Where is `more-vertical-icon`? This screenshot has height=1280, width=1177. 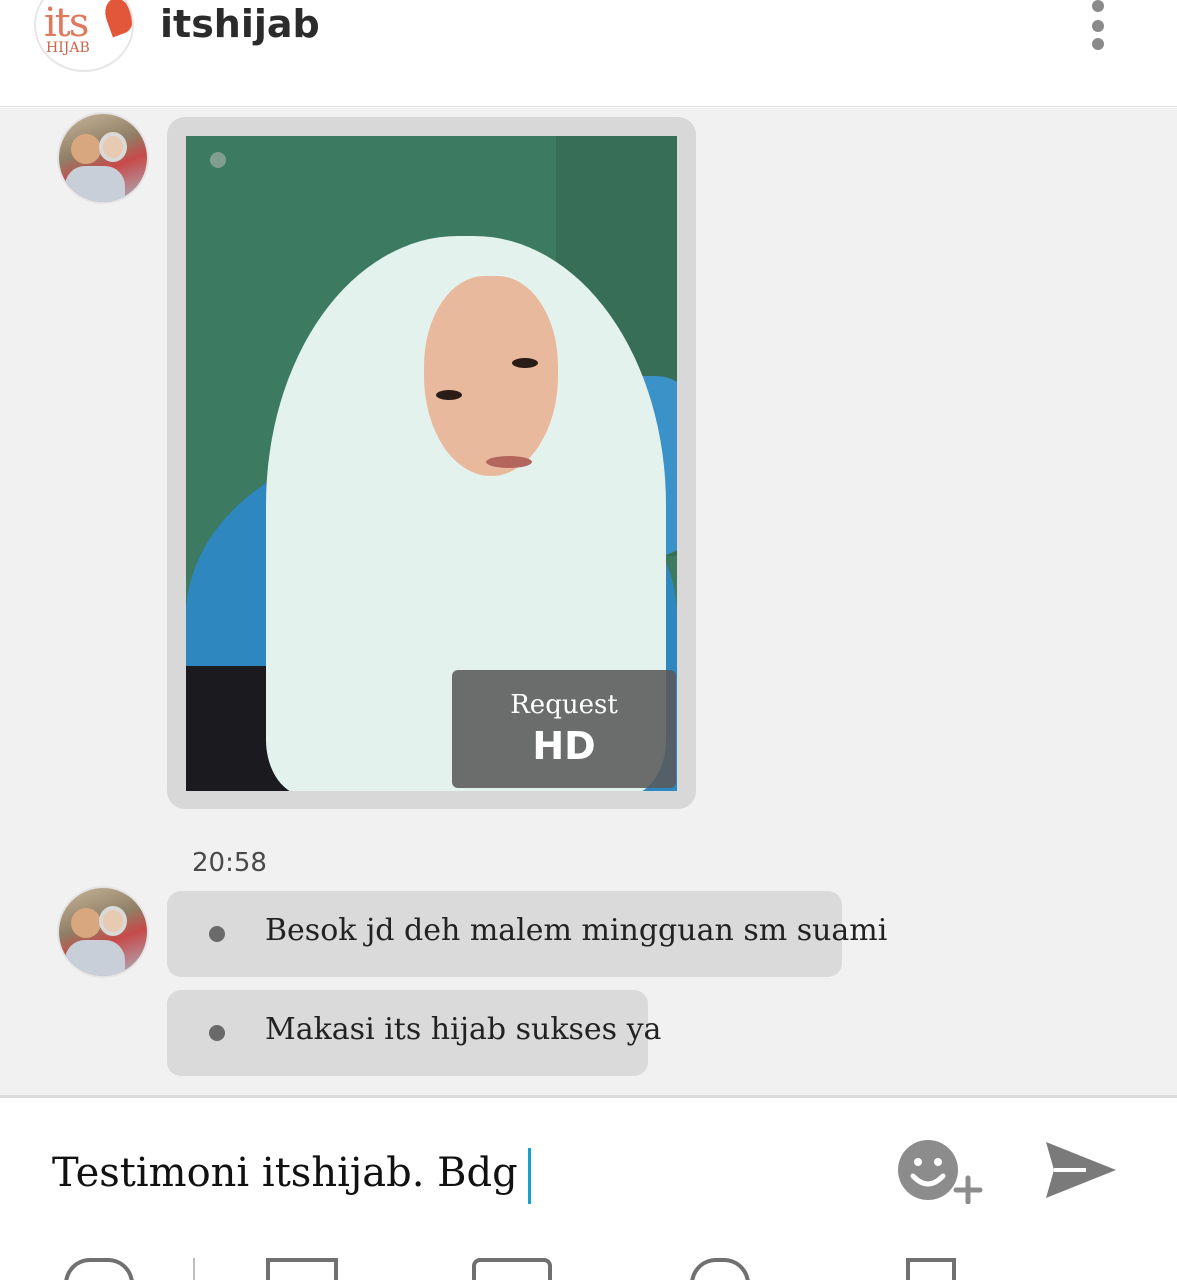 more-vertical-icon is located at coordinates (1098, 26).